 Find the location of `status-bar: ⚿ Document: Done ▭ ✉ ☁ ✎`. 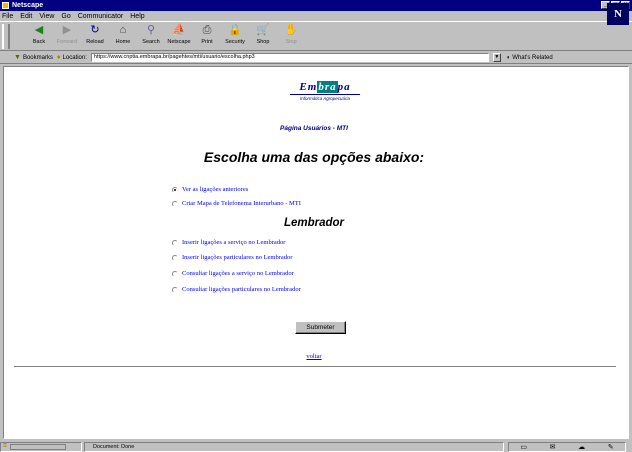

status-bar: ⚿ Document: Done ▭ ✉ ☁ ✎ is located at coordinates (316, 446).